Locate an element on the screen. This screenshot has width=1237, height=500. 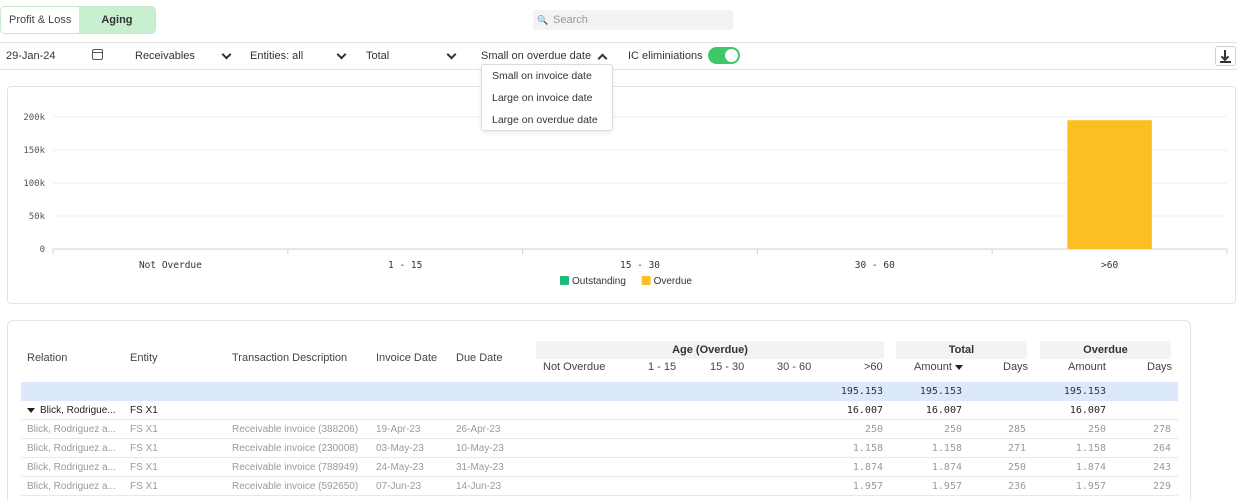
cell-60-plus: 250 is located at coordinates (873, 429).